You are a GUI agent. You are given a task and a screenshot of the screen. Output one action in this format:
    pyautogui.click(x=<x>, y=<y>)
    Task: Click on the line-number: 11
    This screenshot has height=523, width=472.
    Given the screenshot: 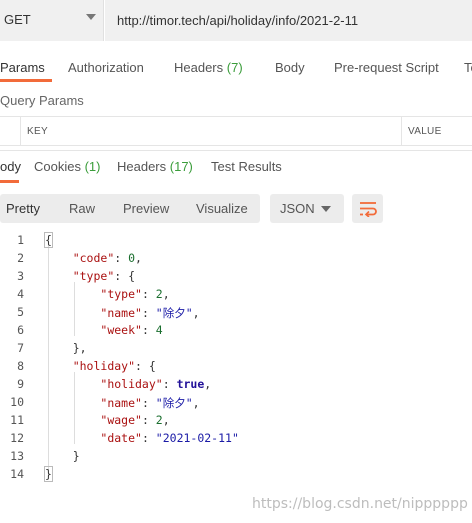 What is the action you would take?
    pyautogui.click(x=17, y=420)
    